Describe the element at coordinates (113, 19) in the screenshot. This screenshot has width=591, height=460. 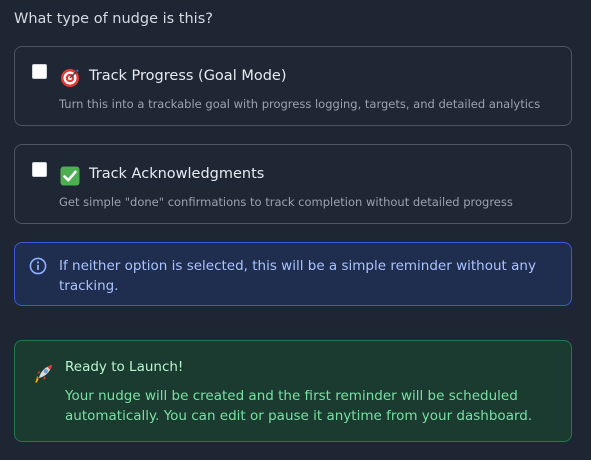
I see `nudge-type-question: What type of nudge is this?` at that location.